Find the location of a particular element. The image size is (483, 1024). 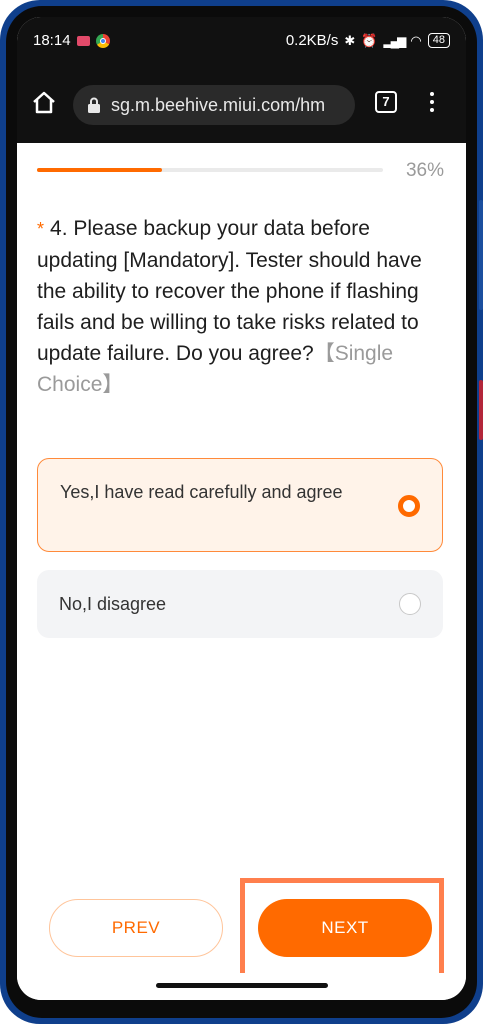

option-no: No,I disagree is located at coordinates (240, 604).